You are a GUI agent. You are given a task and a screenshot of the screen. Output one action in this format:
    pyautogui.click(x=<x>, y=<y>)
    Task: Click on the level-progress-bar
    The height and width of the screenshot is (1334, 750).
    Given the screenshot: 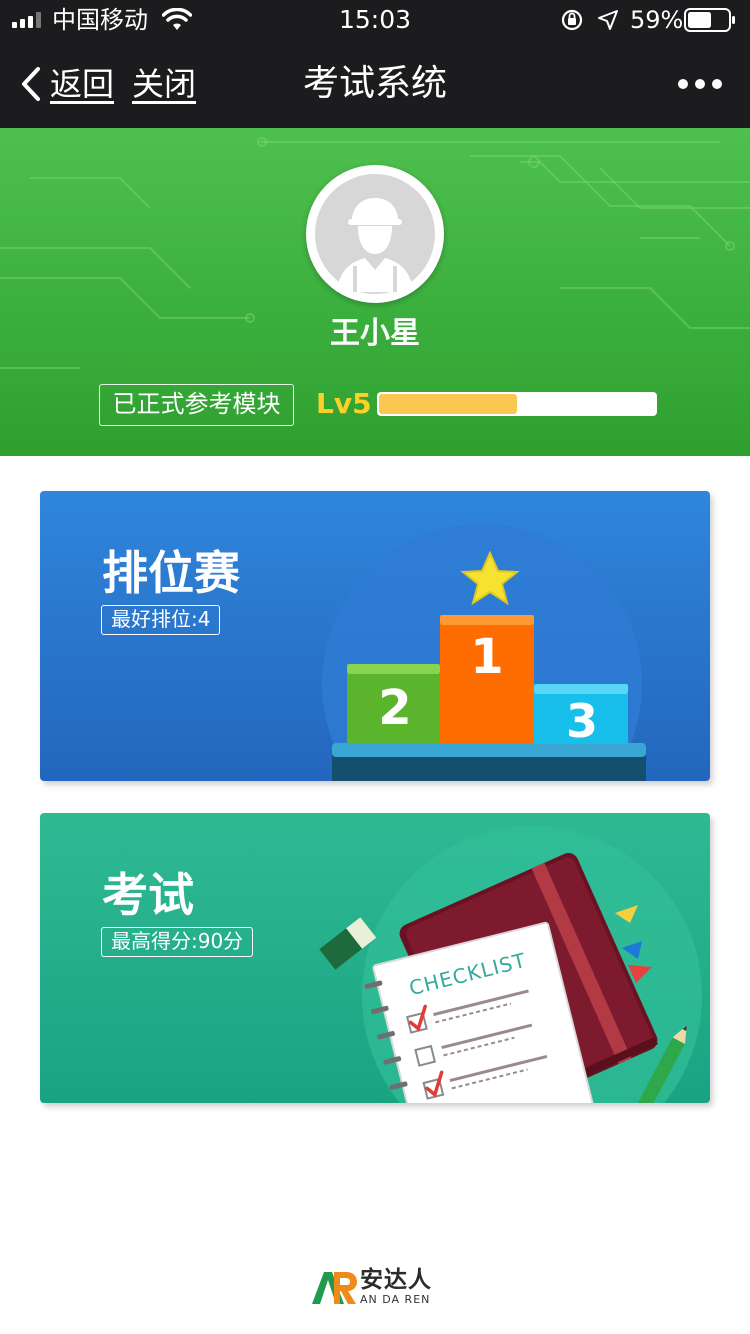 What is the action you would take?
    pyautogui.click(x=517, y=404)
    